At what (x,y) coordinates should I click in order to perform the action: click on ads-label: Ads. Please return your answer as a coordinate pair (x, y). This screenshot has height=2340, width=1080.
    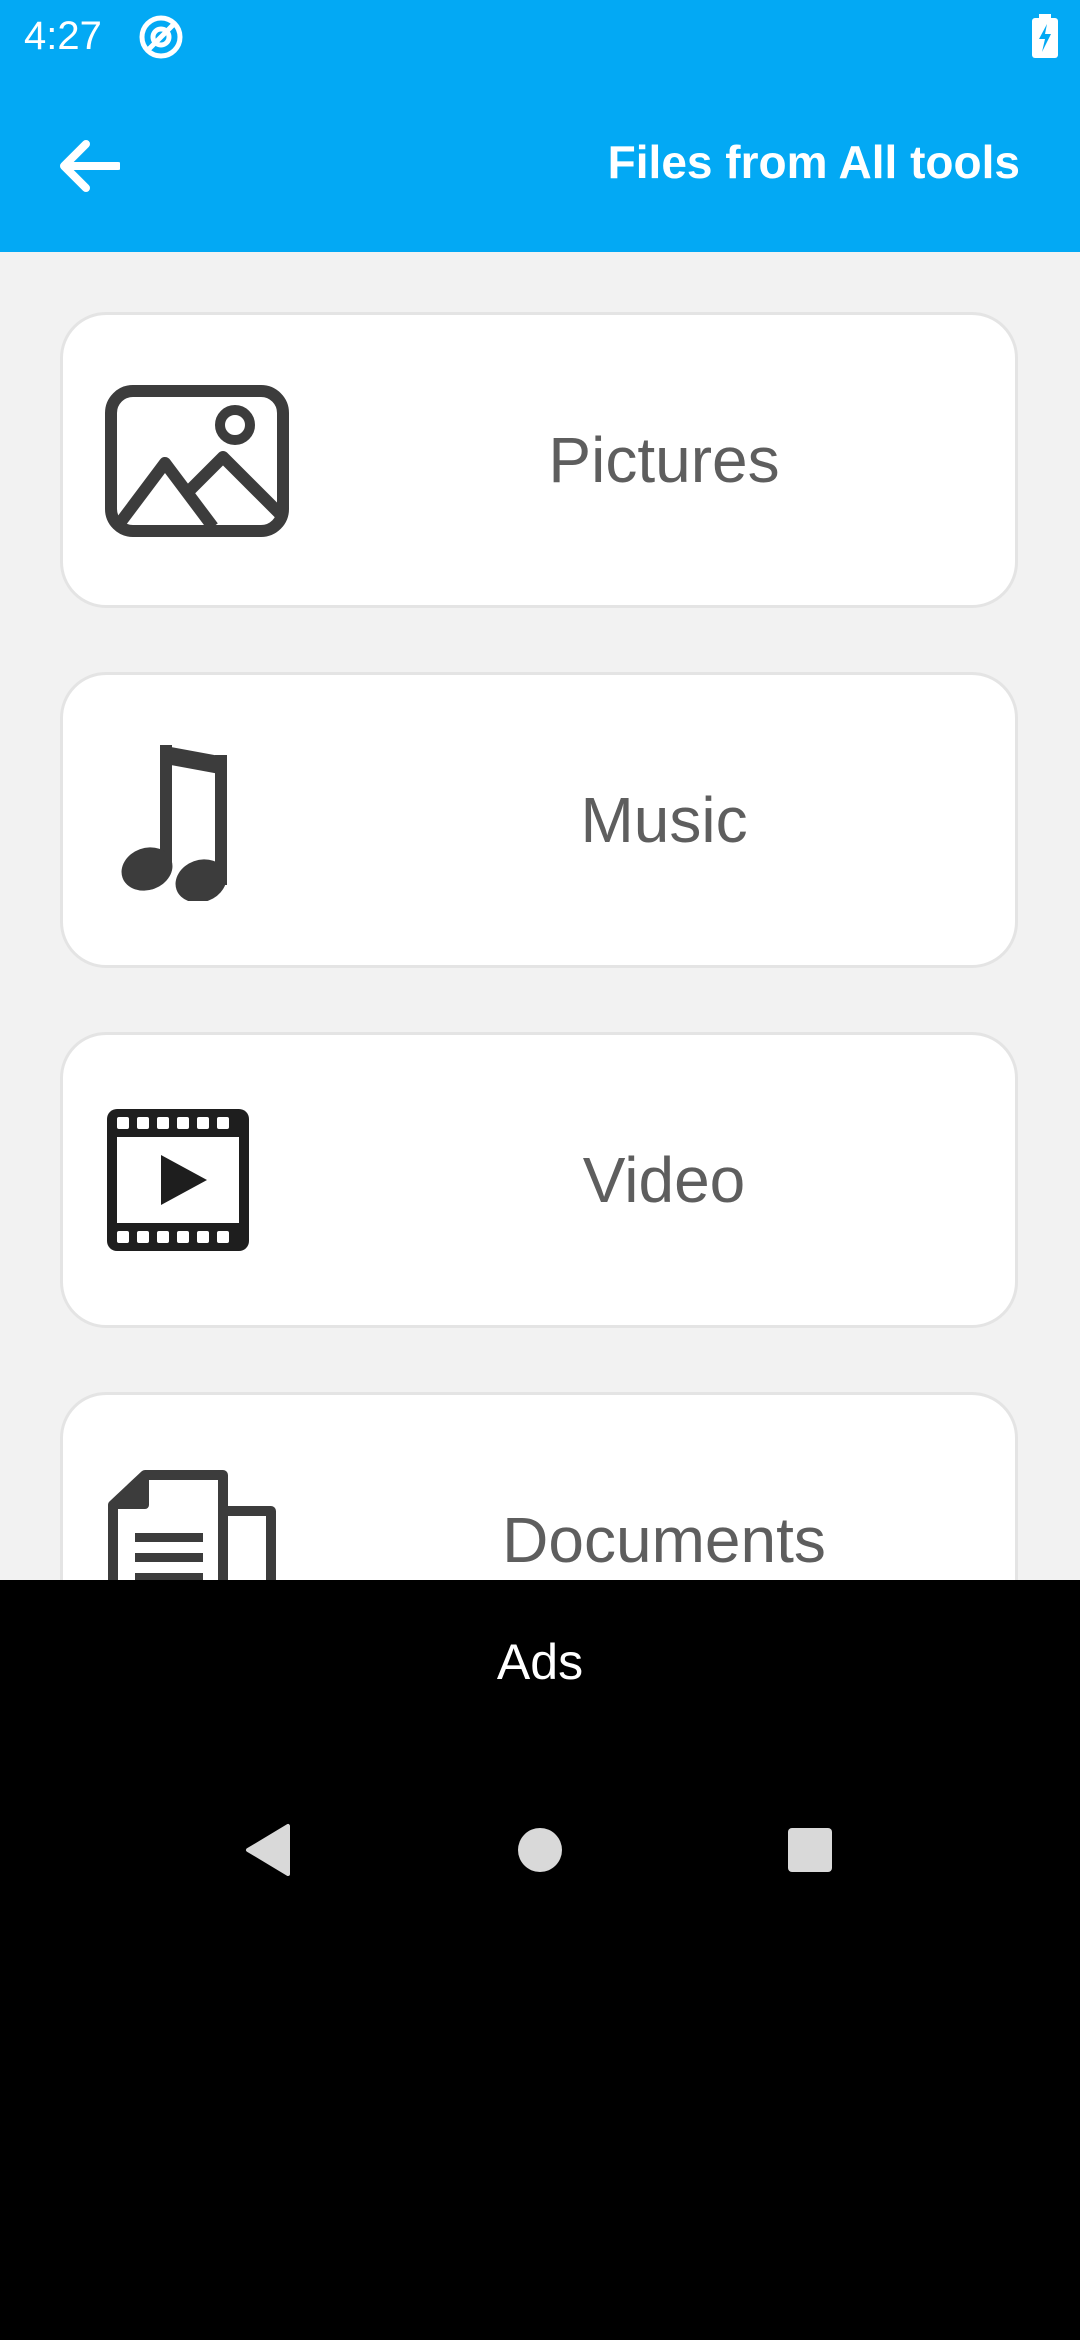
    Looking at the image, I should click on (540, 1662).